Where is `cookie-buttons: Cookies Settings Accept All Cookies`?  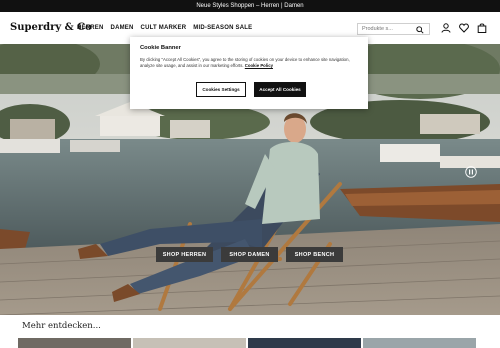 cookie-buttons: Cookies Settings Accept All Cookies is located at coordinates (251, 89).